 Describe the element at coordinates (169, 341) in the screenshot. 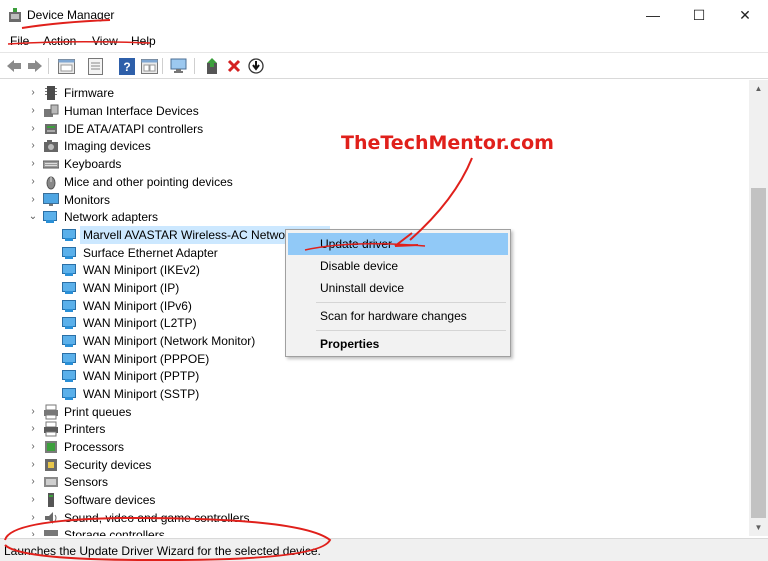

I see `tree-item-label: WAN Miniport (Network Monitor)` at that location.